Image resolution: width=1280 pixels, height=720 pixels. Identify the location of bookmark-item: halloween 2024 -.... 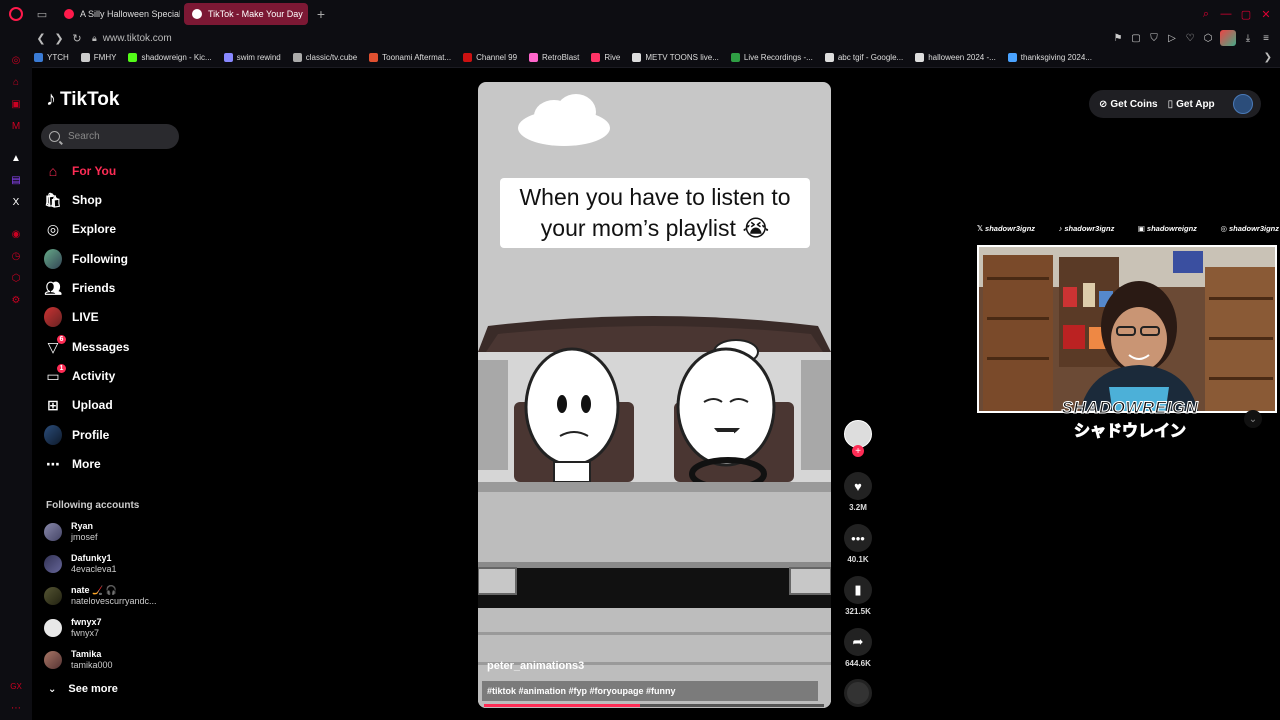
(955, 57).